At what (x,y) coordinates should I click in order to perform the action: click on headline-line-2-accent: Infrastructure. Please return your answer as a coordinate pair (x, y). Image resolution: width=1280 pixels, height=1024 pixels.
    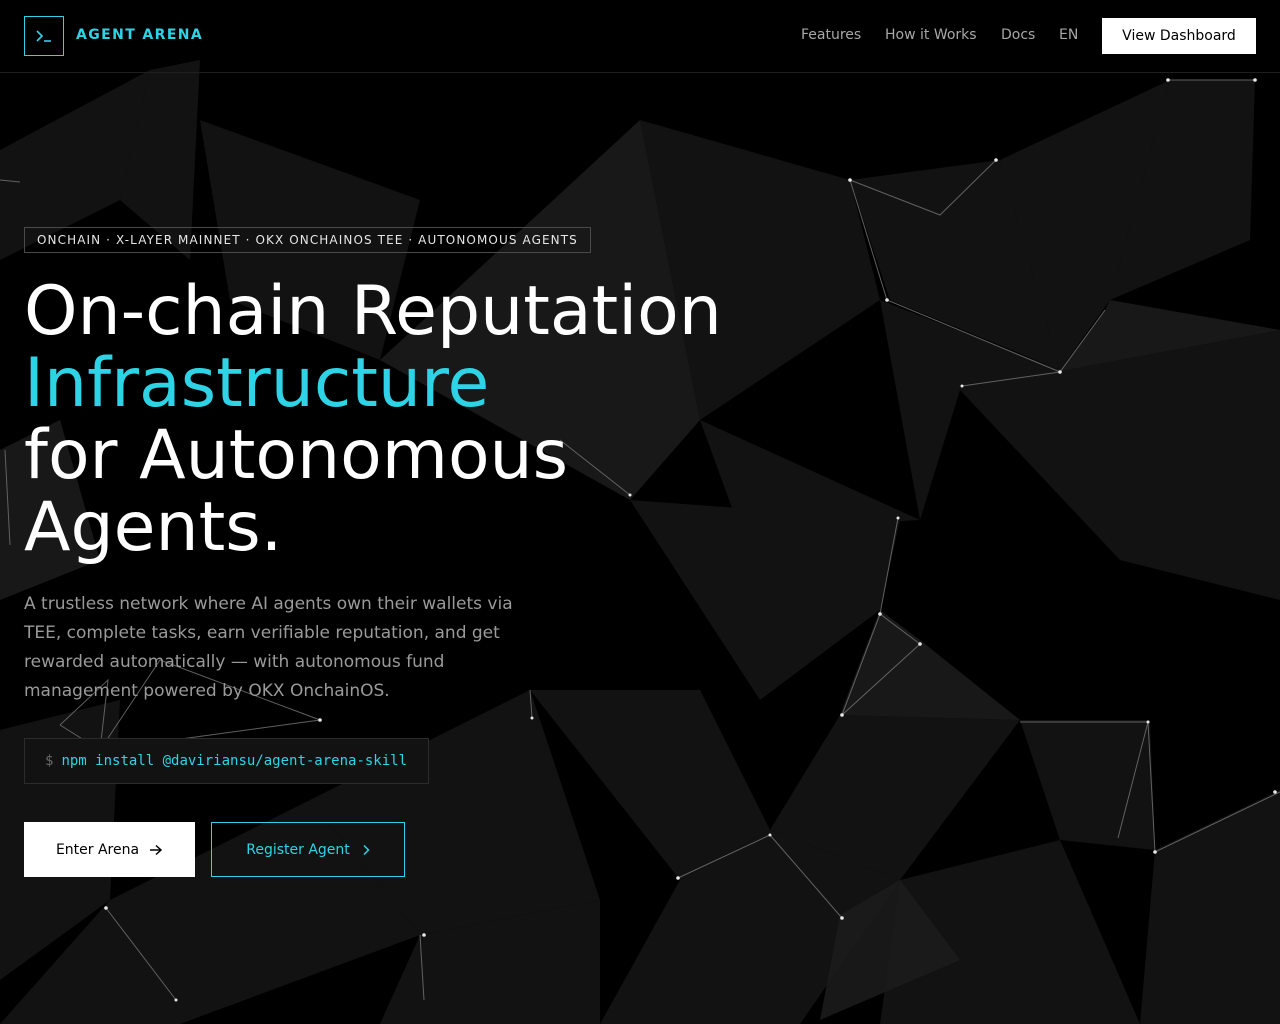
    Looking at the image, I should click on (257, 383).